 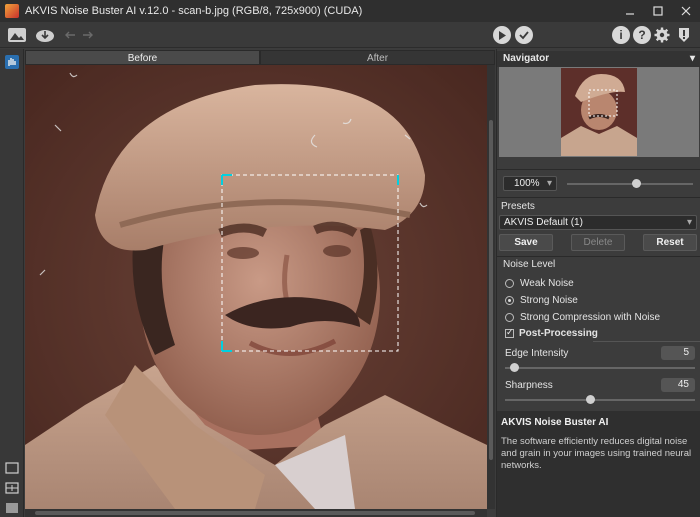 I want to click on redo-arrow-icon, so click(x=88, y=35).